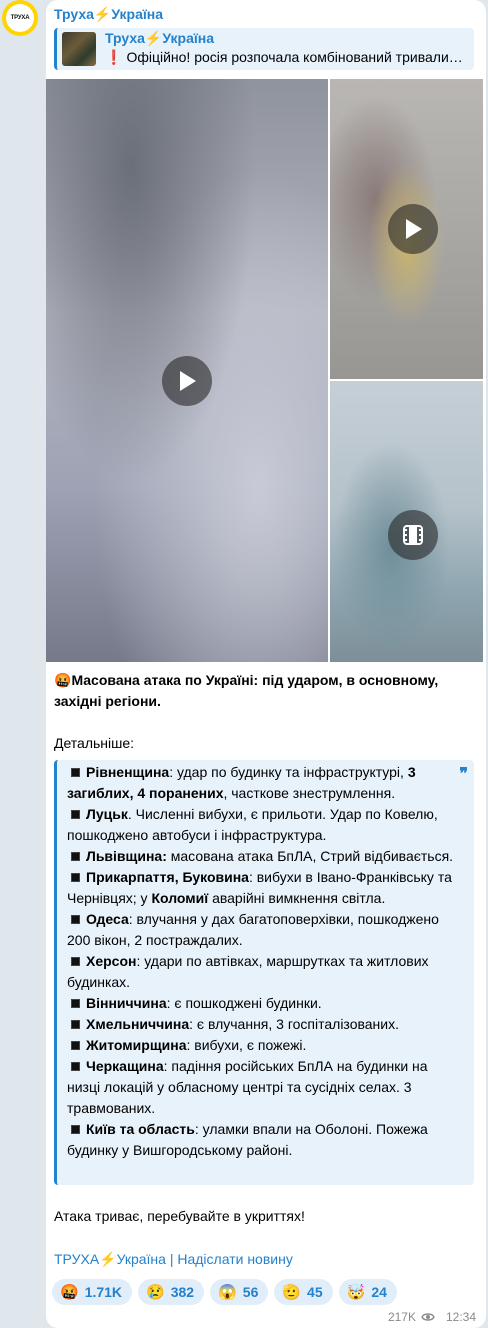  Describe the element at coordinates (246, 1045) in the screenshot. I see `quote-item-text: : вибухи, є пожежі.` at that location.